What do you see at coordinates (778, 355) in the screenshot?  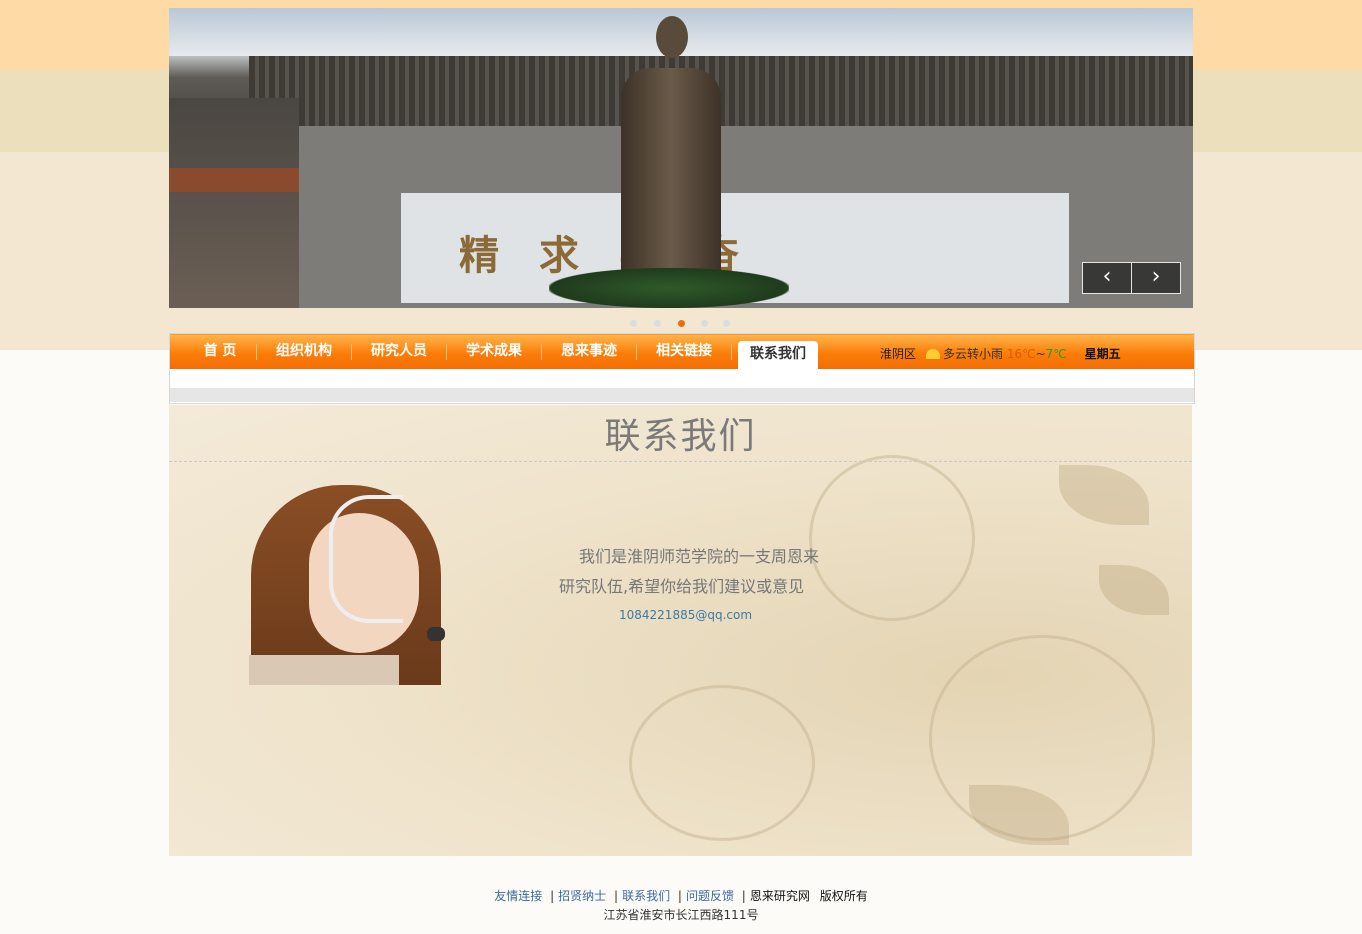 I see `nav-item-contact-us: 联系我们` at bounding box center [778, 355].